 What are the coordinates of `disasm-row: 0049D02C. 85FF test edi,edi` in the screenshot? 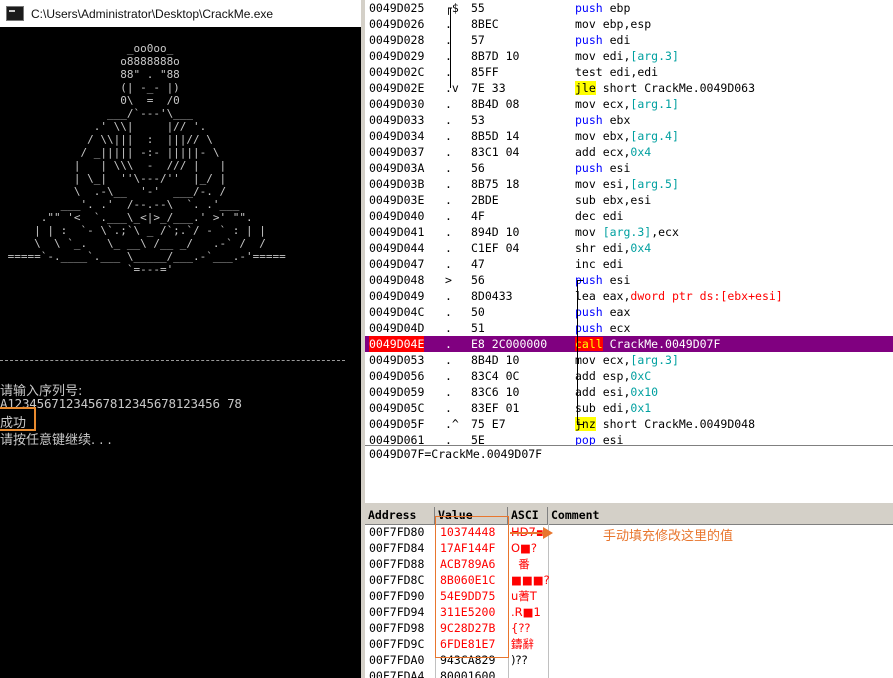 It's located at (629, 72).